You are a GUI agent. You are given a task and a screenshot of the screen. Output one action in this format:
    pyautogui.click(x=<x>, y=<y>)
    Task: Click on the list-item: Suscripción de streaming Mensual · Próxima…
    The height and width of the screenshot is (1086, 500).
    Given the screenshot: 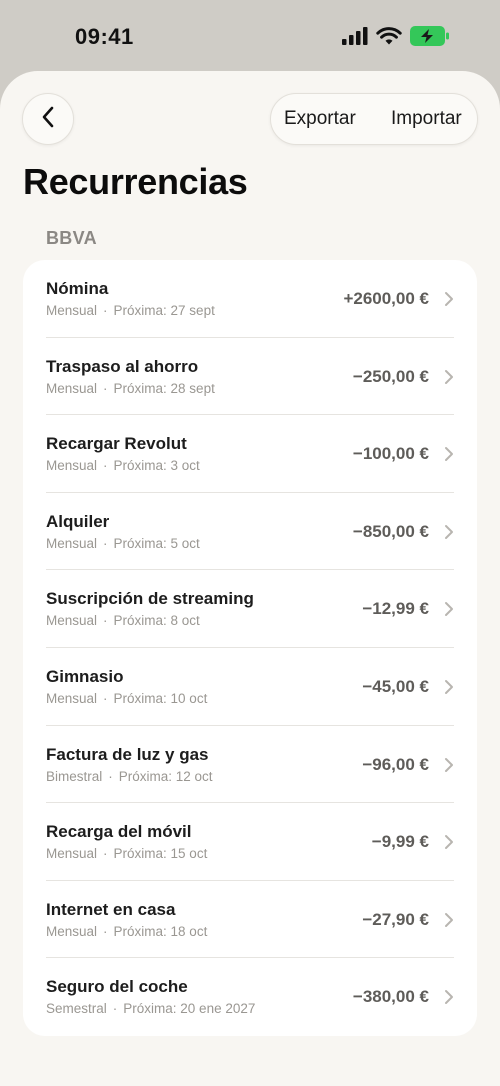 What is the action you would take?
    pyautogui.click(x=250, y=609)
    